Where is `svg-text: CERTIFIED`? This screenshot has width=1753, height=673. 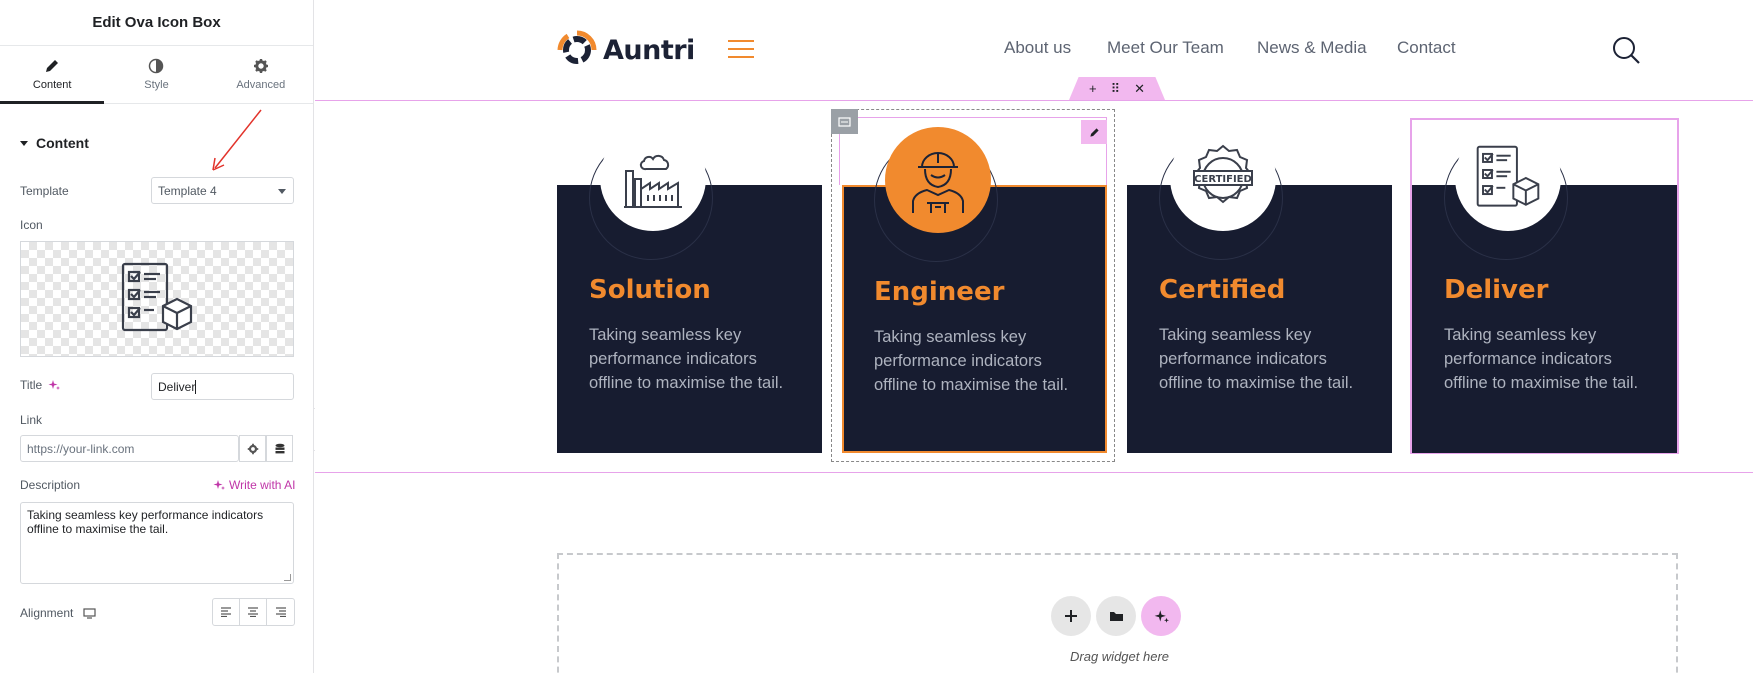
svg-text: CERTIFIED is located at coordinates (1223, 179).